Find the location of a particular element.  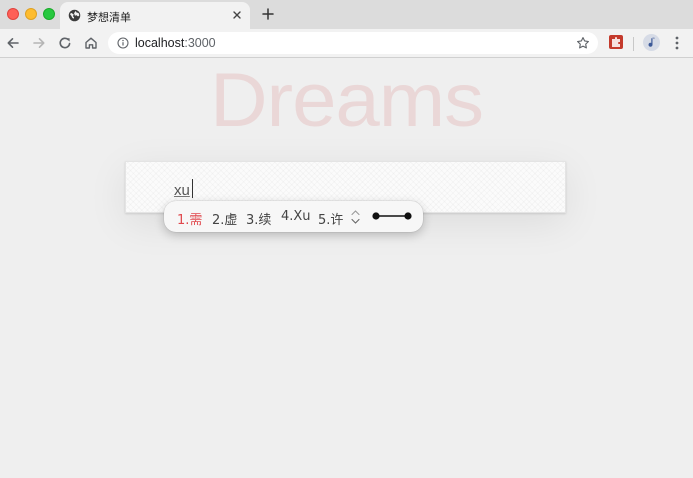

globe-icon is located at coordinates (74, 15).